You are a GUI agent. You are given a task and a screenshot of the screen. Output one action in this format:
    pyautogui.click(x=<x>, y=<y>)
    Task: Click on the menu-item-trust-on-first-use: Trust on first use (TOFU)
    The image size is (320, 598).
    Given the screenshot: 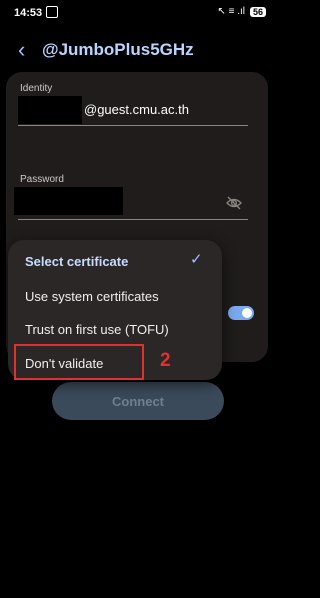 What is the action you would take?
    pyautogui.click(x=97, y=329)
    